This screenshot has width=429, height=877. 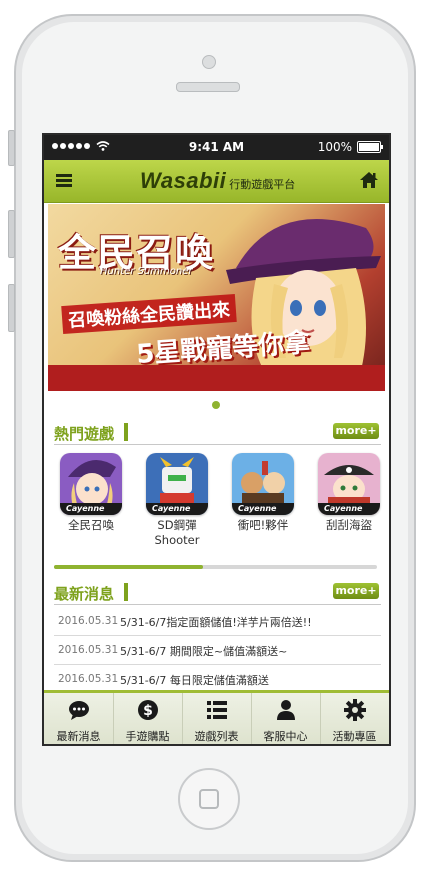 I want to click on game-icon-partners: Cayenne, so click(x=263, y=484).